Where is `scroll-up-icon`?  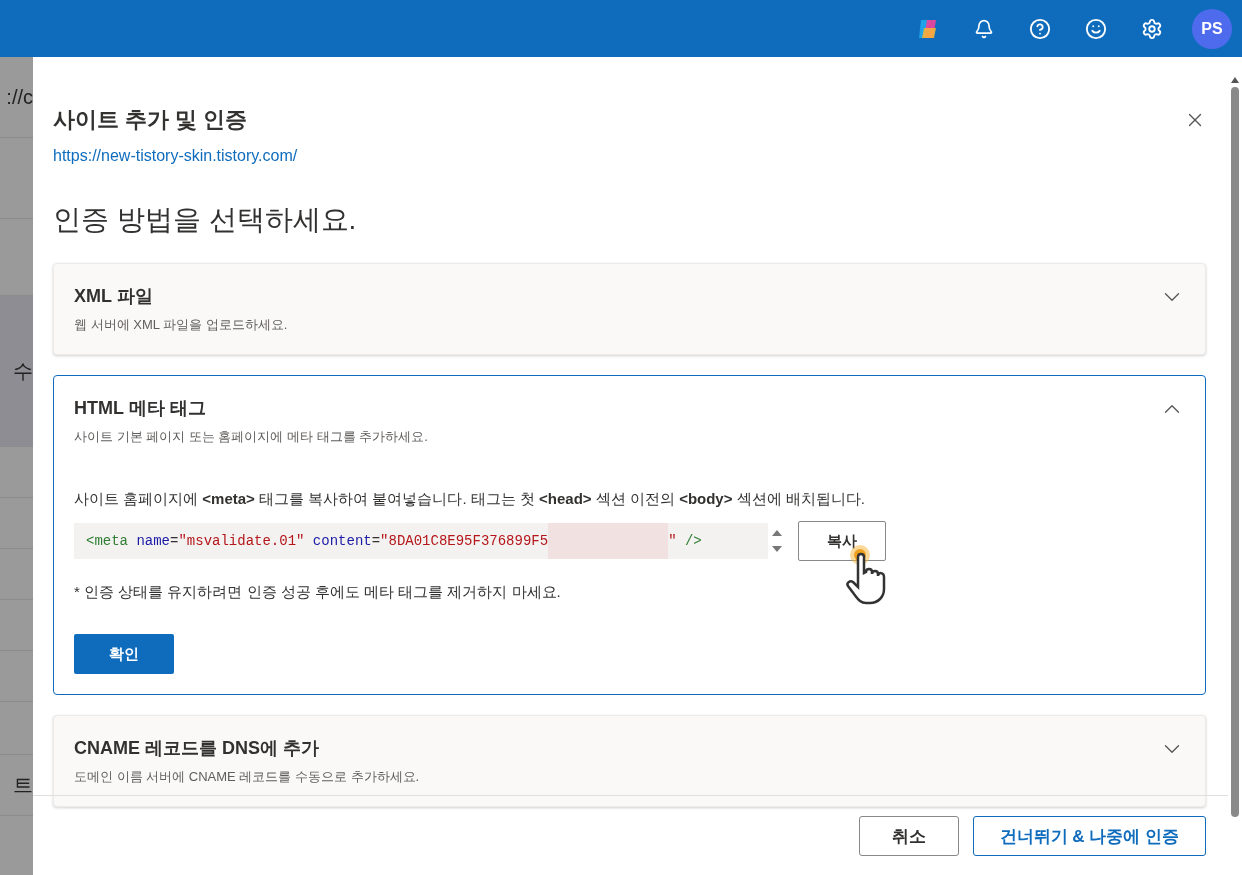 scroll-up-icon is located at coordinates (1235, 80).